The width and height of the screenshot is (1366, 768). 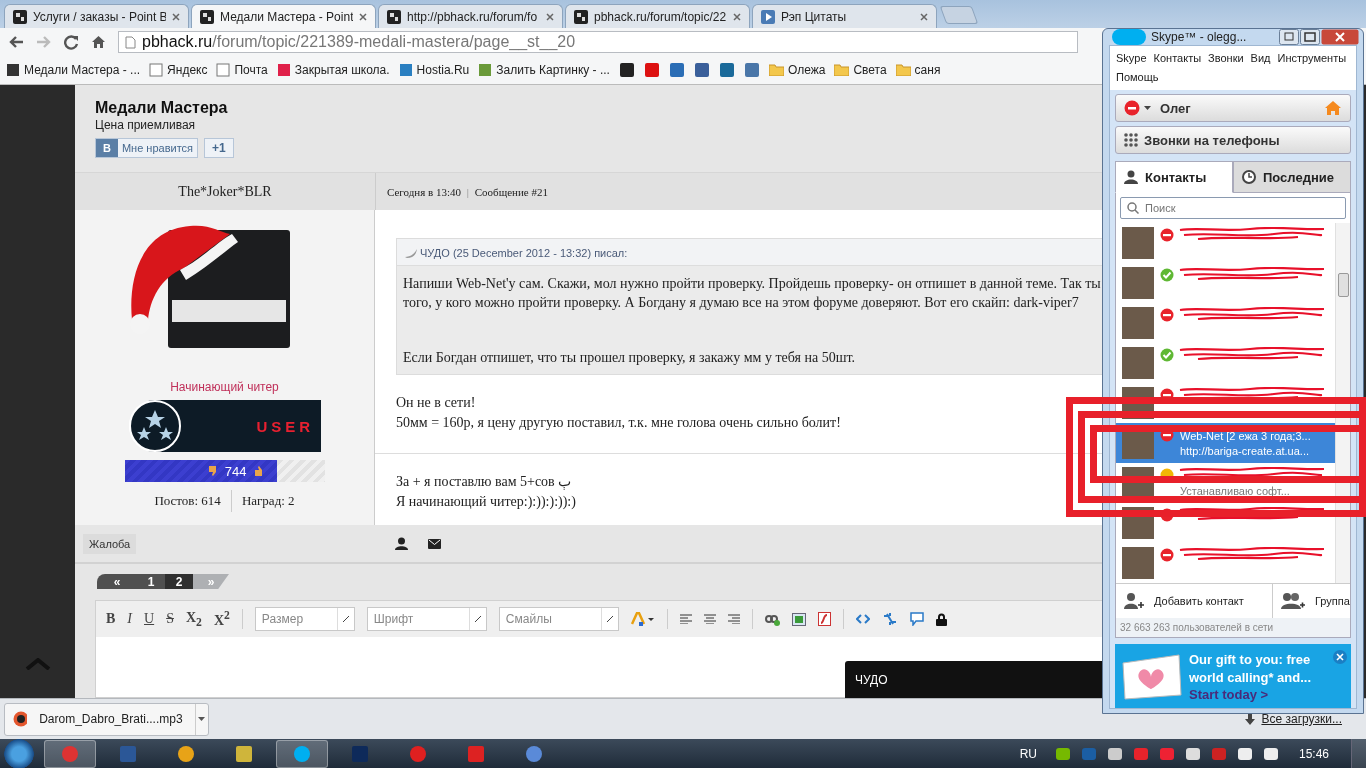 What do you see at coordinates (151, 581) in the screenshot?
I see `page-link: 1` at bounding box center [151, 581].